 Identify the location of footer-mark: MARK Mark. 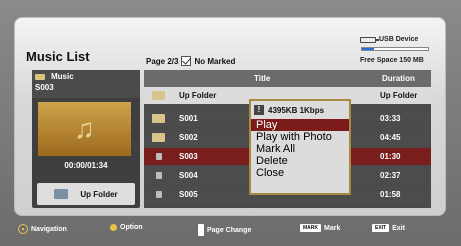
(320, 228).